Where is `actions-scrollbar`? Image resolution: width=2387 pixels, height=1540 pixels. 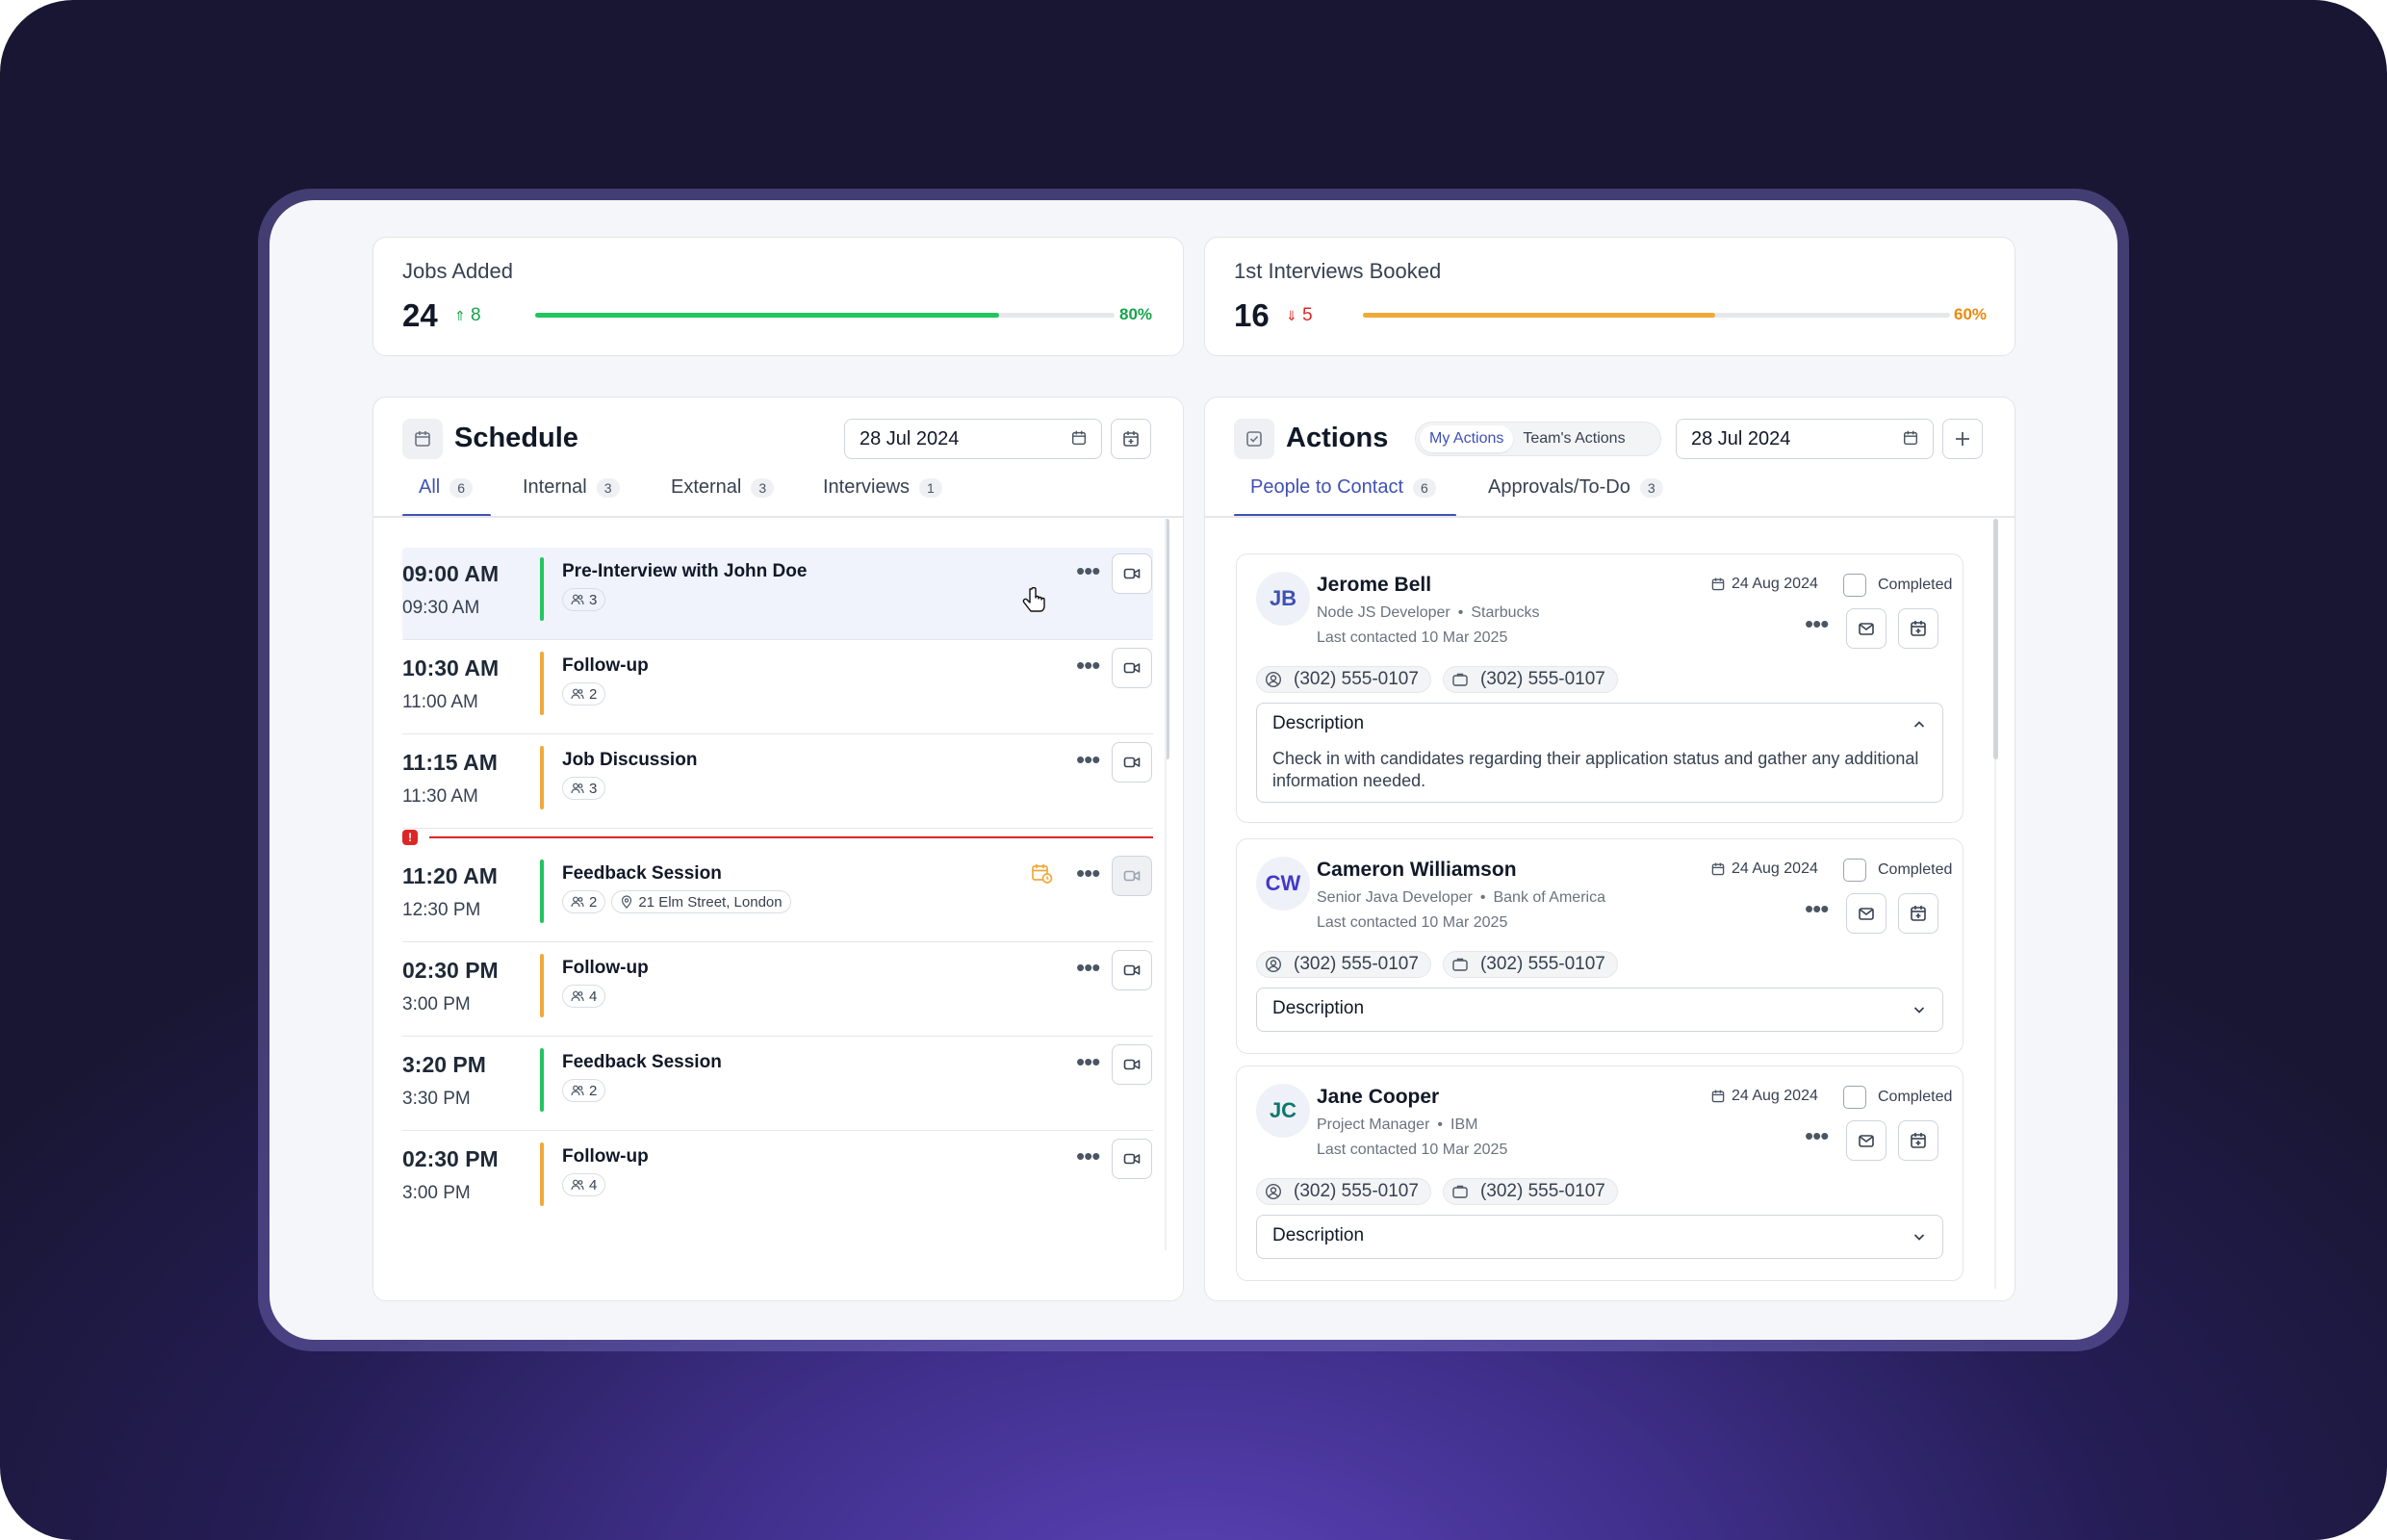 actions-scrollbar is located at coordinates (1995, 639).